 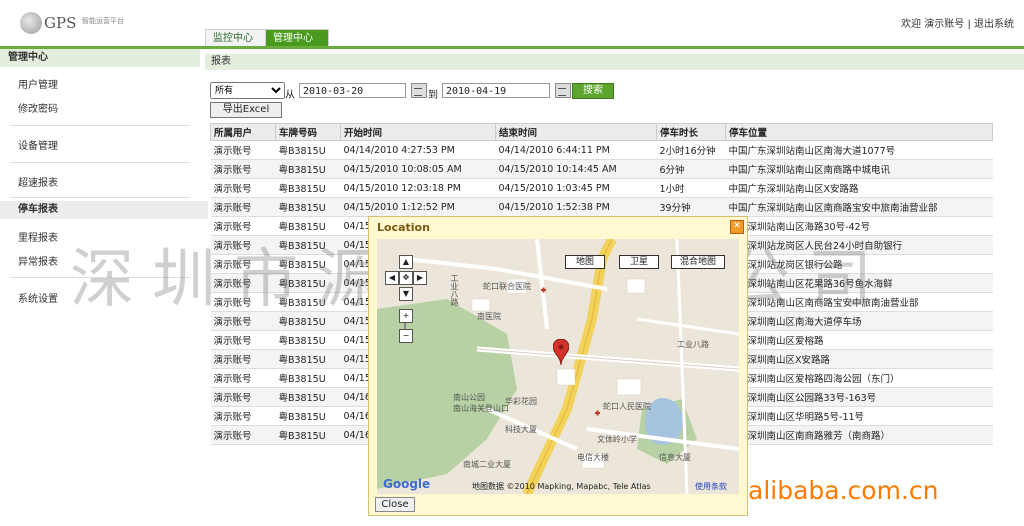 What do you see at coordinates (576, 150) in the screenshot?
I see `cell-end-time: 04/14/2010 6:44:11 PM` at bounding box center [576, 150].